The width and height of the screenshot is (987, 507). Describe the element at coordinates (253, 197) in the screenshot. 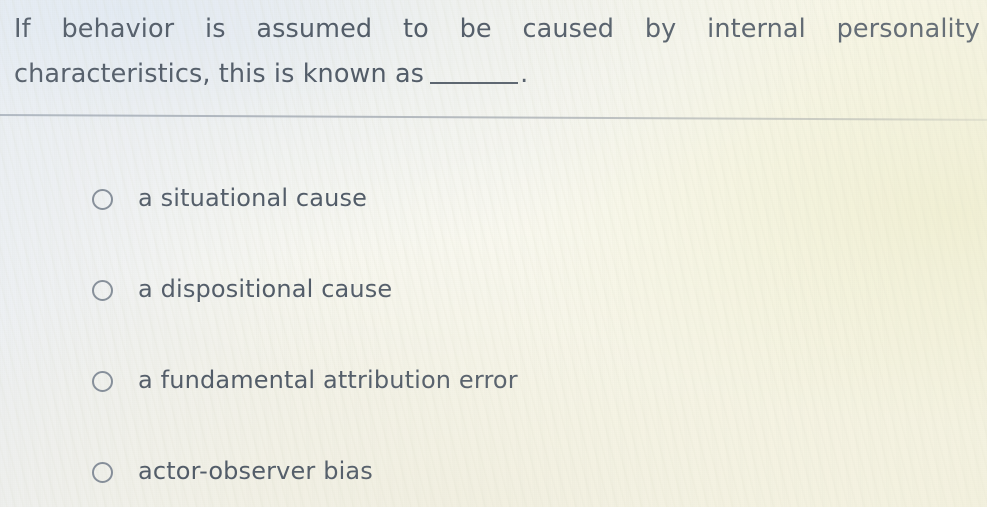

I see `answer-option-1-label: a situational cause` at that location.